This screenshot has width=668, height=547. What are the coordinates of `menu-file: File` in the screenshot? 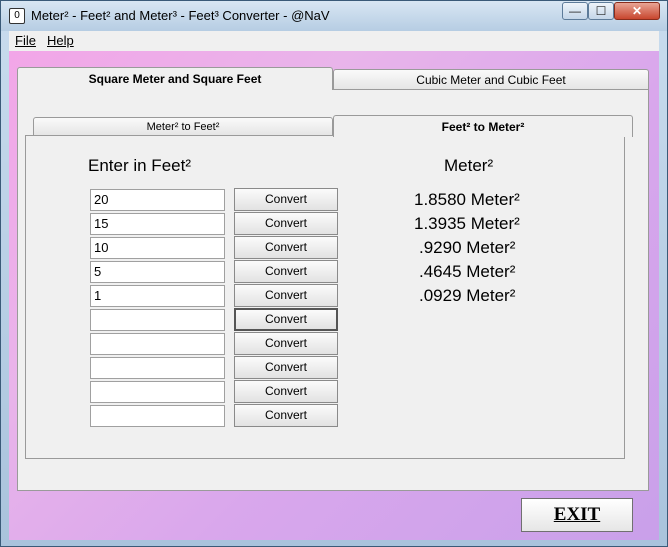 It's located at (25, 40).